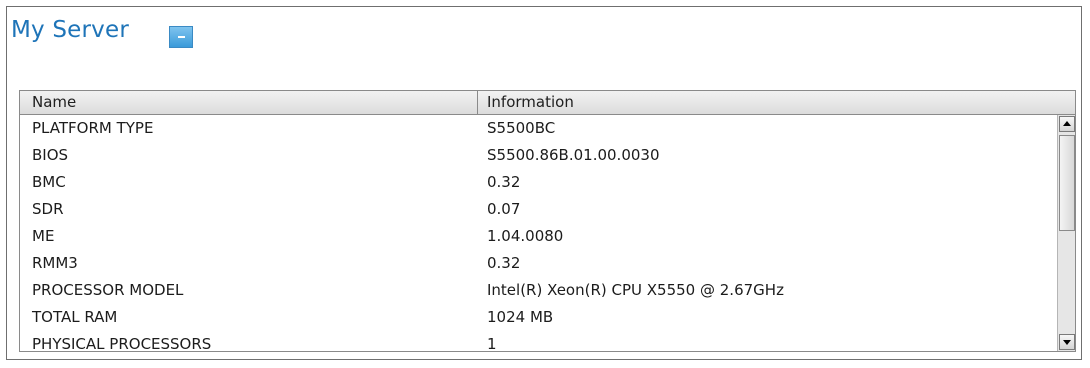 The image size is (1090, 368). I want to click on table-header: Name Information, so click(547, 103).